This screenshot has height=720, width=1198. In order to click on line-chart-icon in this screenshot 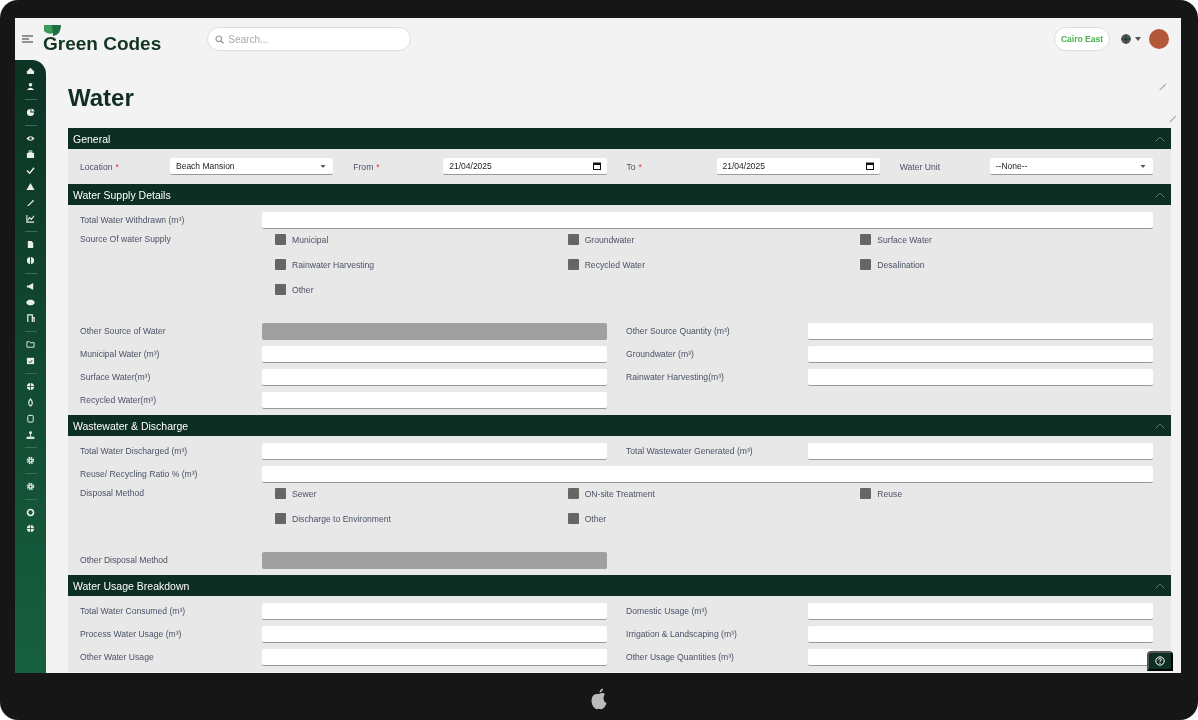, I will do `click(30, 218)`.